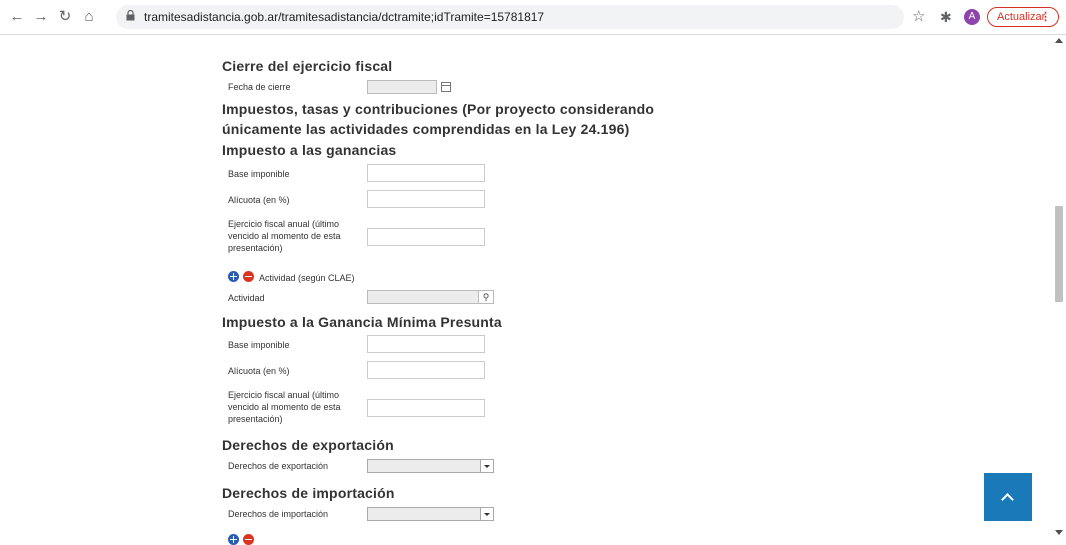  I want to click on bookmark-star-icon: ☆, so click(918, 17).